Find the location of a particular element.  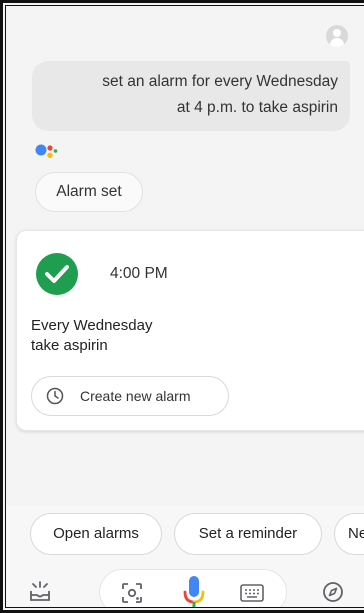

mic-icon is located at coordinates (194, 591).